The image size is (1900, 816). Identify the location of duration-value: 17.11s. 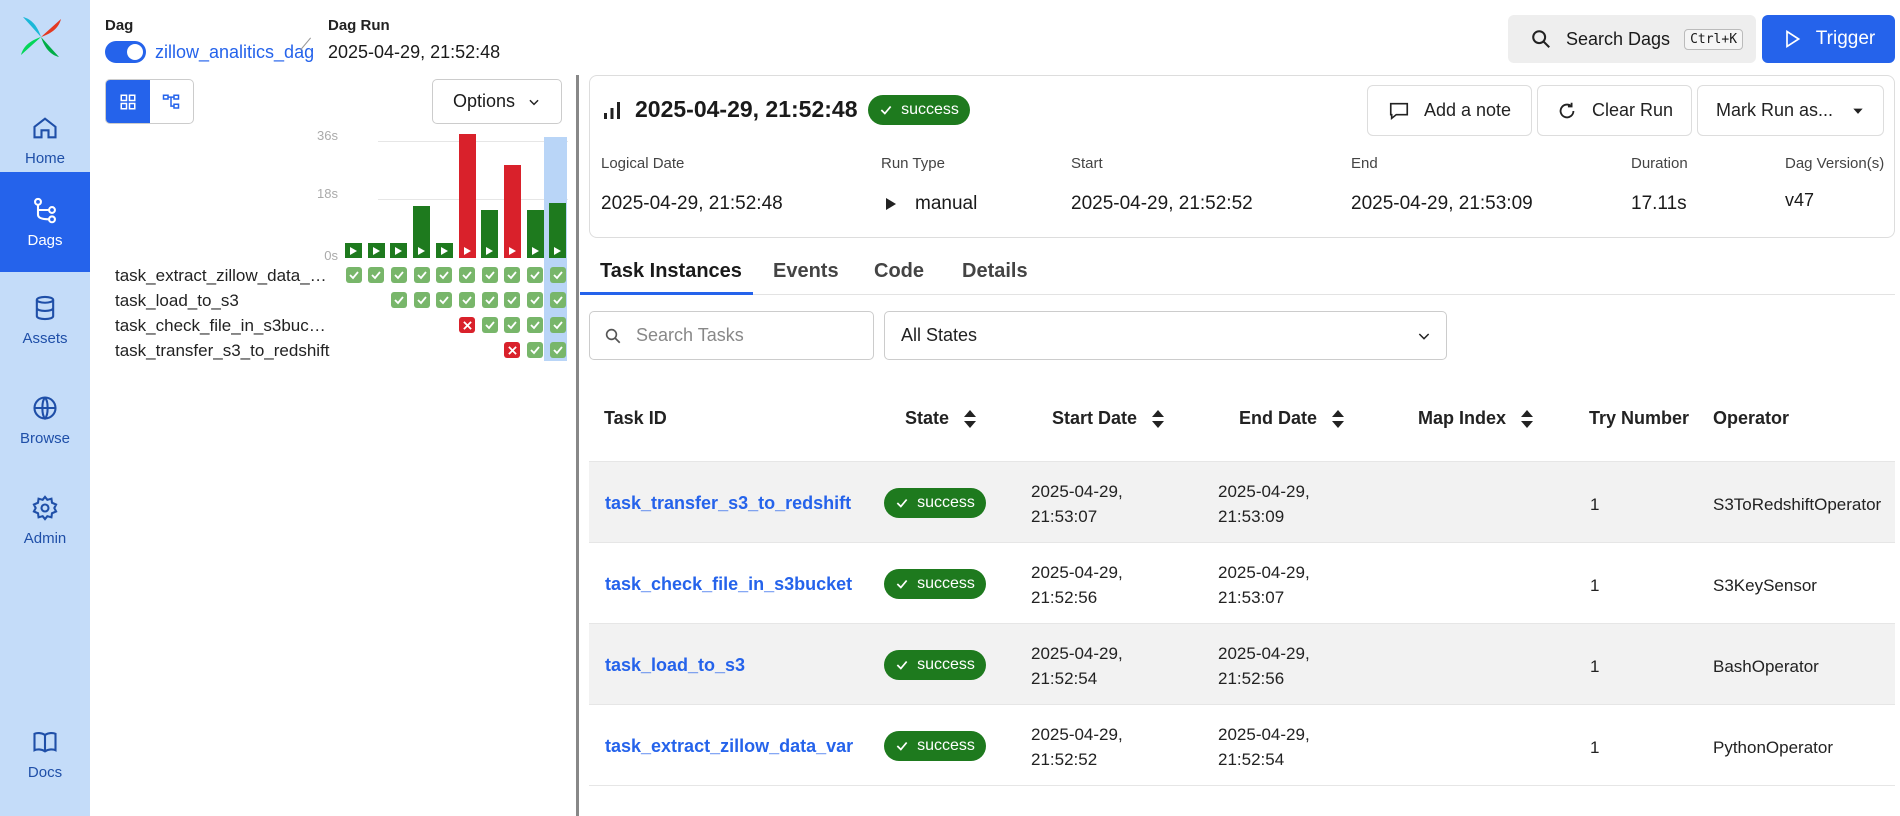
(1659, 203).